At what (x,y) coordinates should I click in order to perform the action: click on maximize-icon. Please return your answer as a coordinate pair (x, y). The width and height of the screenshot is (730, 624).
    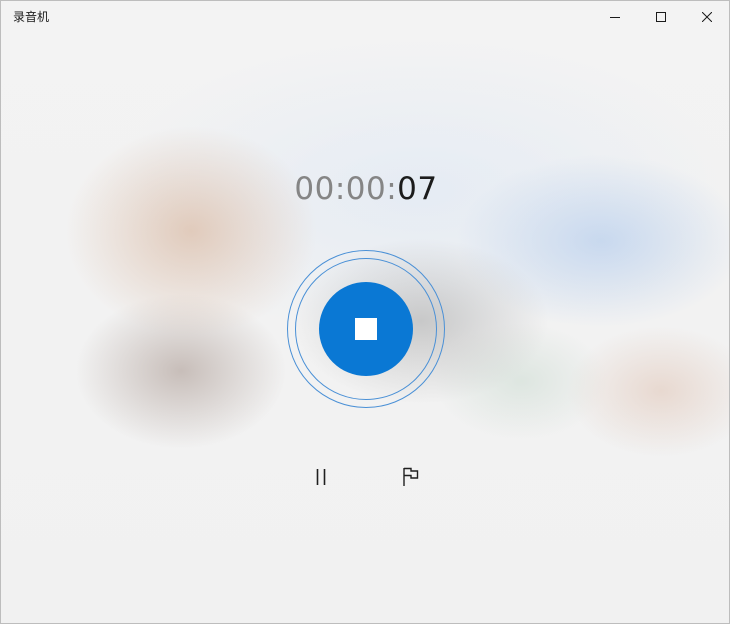
    Looking at the image, I should click on (661, 17).